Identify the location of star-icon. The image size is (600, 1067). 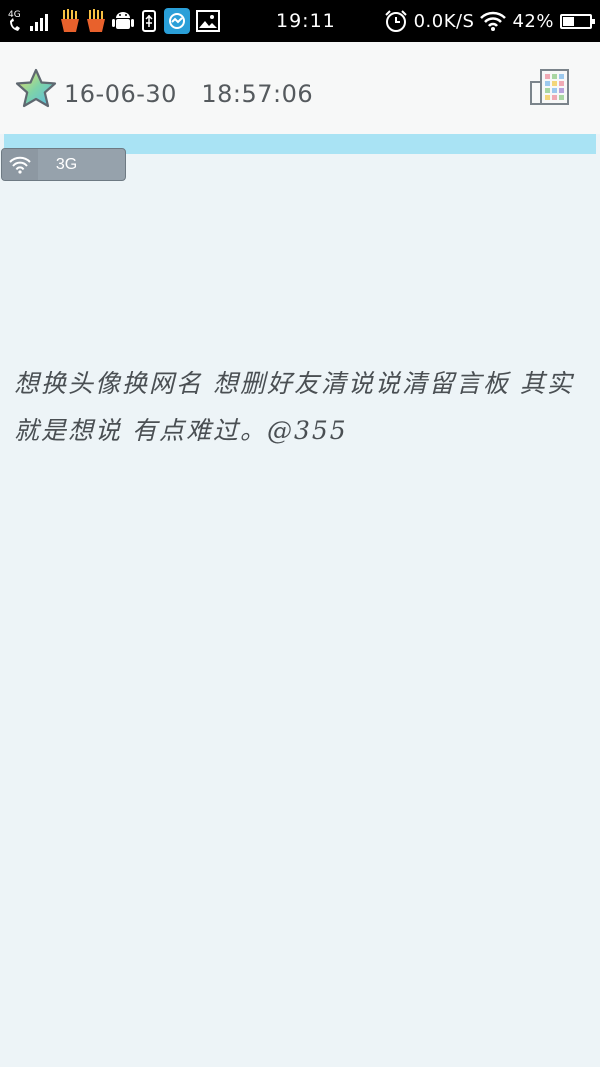
(36, 90).